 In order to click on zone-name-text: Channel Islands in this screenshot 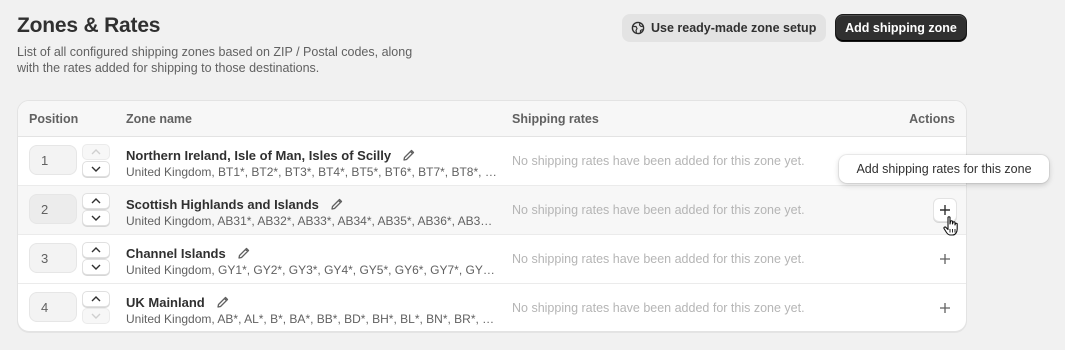, I will do `click(176, 253)`.